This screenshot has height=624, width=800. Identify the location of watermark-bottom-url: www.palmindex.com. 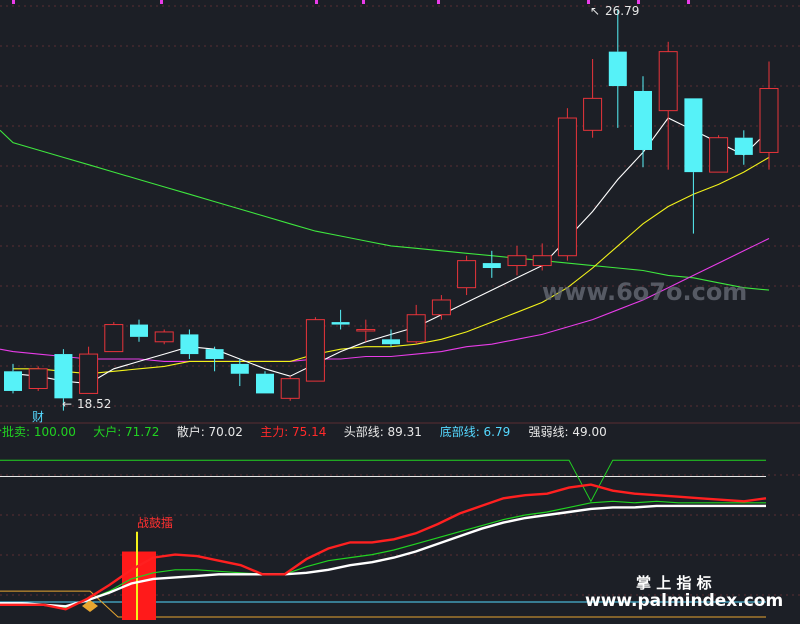
(684, 601).